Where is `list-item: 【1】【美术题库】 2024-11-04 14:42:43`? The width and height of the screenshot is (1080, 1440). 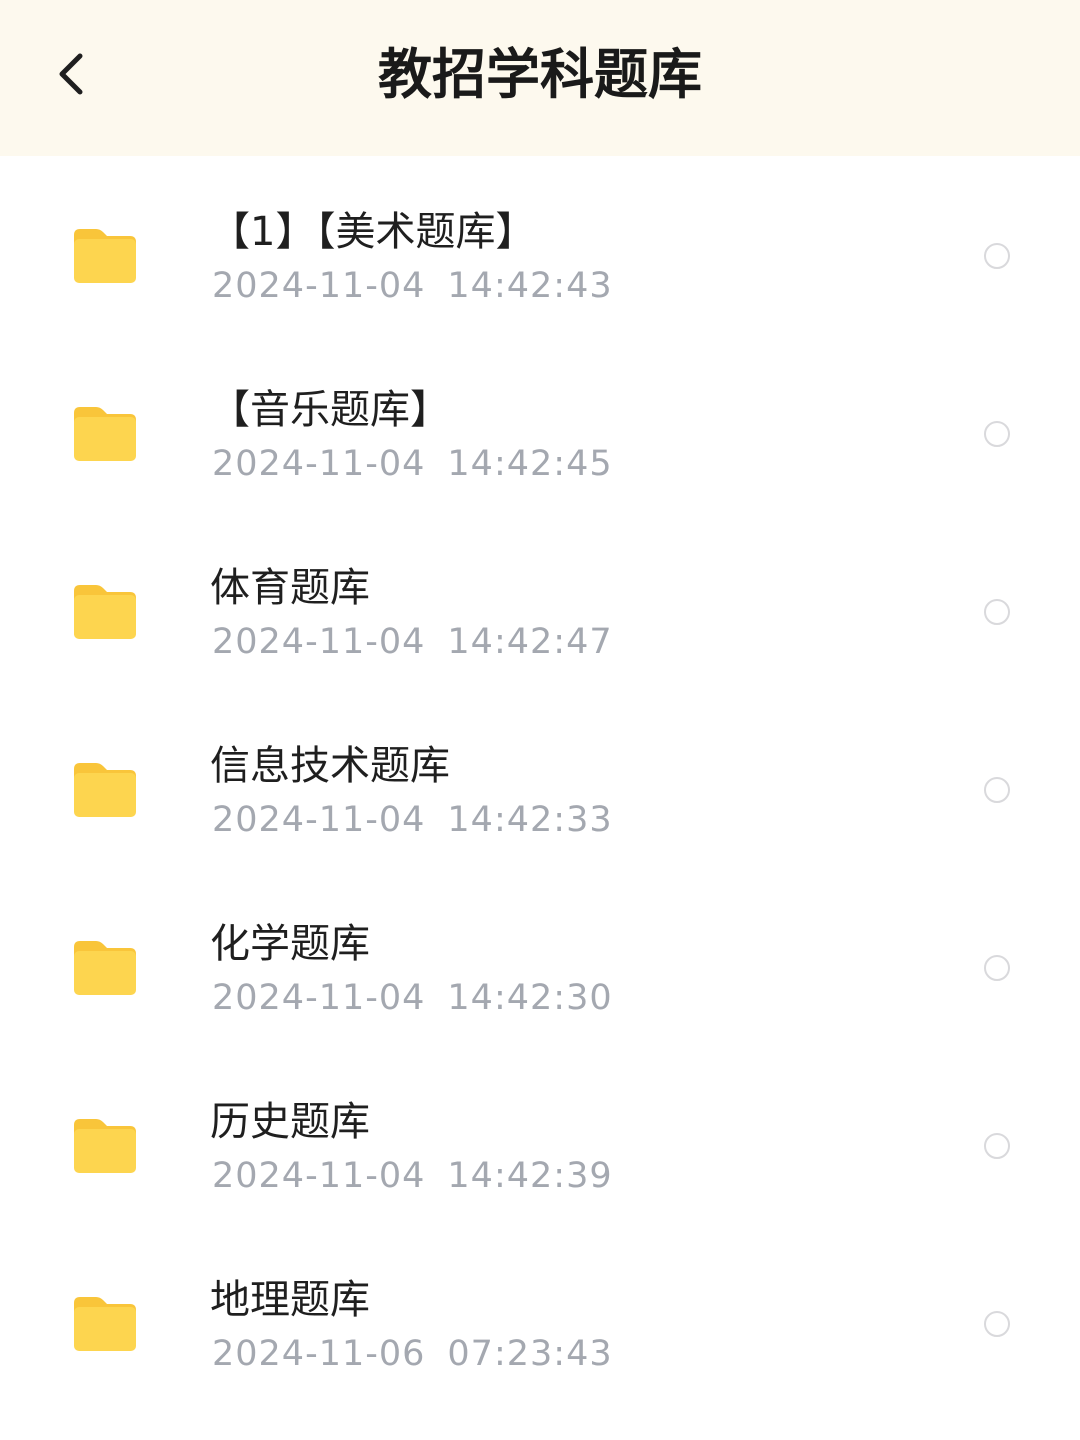 list-item: 【1】【美术题库】 2024-11-04 14:42:43 is located at coordinates (540, 256).